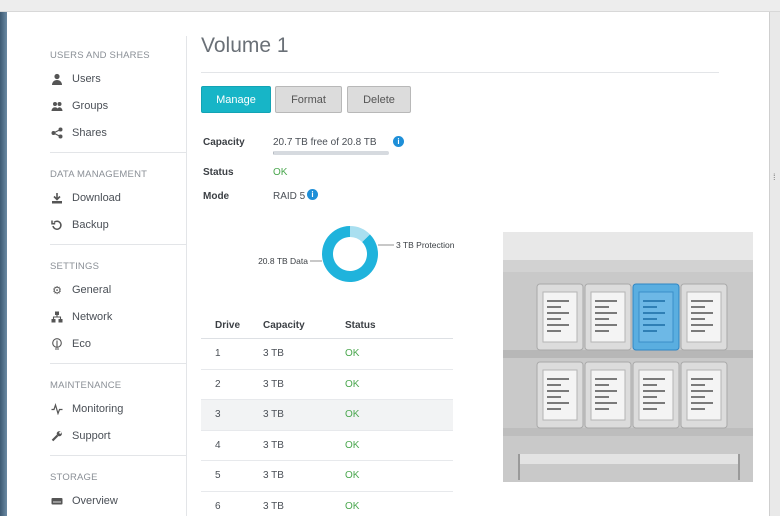 This screenshot has width=780, height=516. Describe the element at coordinates (57, 79) in the screenshot. I see `user-icon` at that location.